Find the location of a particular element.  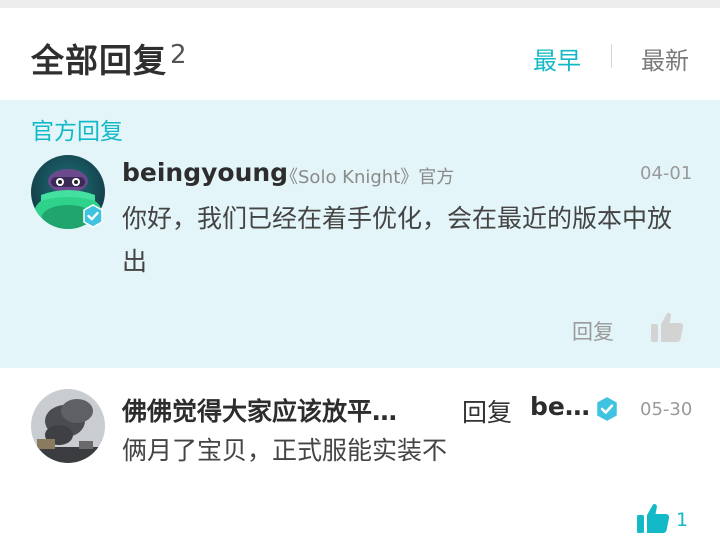

comment-content: 你好，我们已经在着手优化，会在最近的版本中放出 is located at coordinates (397, 240).